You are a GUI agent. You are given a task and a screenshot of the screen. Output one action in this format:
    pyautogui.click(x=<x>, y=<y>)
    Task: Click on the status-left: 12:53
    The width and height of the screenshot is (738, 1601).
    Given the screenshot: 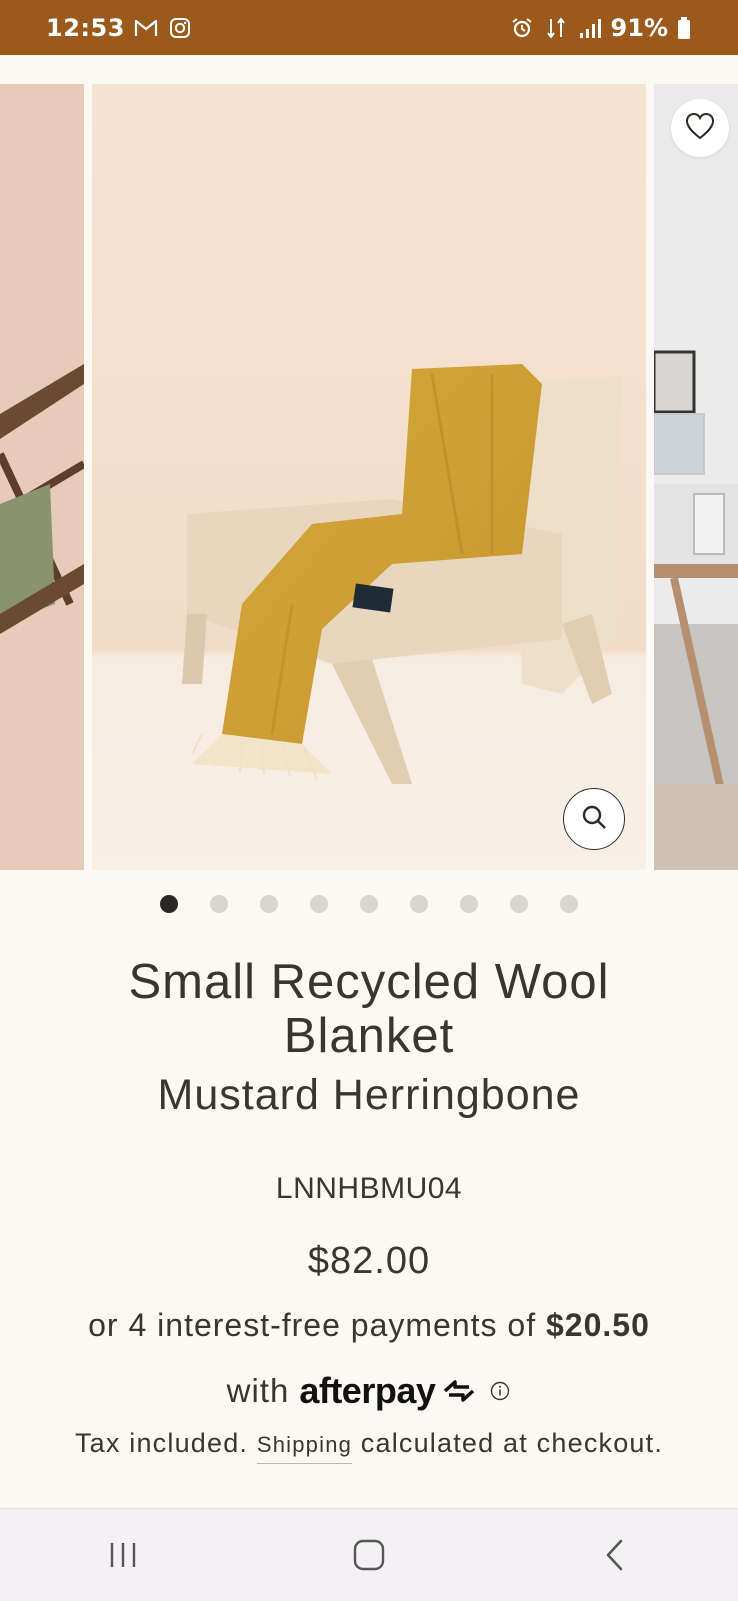 What is the action you would take?
    pyautogui.click(x=119, y=28)
    